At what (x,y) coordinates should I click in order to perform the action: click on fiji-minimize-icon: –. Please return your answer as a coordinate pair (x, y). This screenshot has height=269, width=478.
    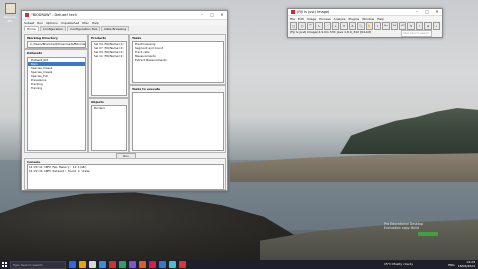
    Looking at the image, I should click on (417, 12).